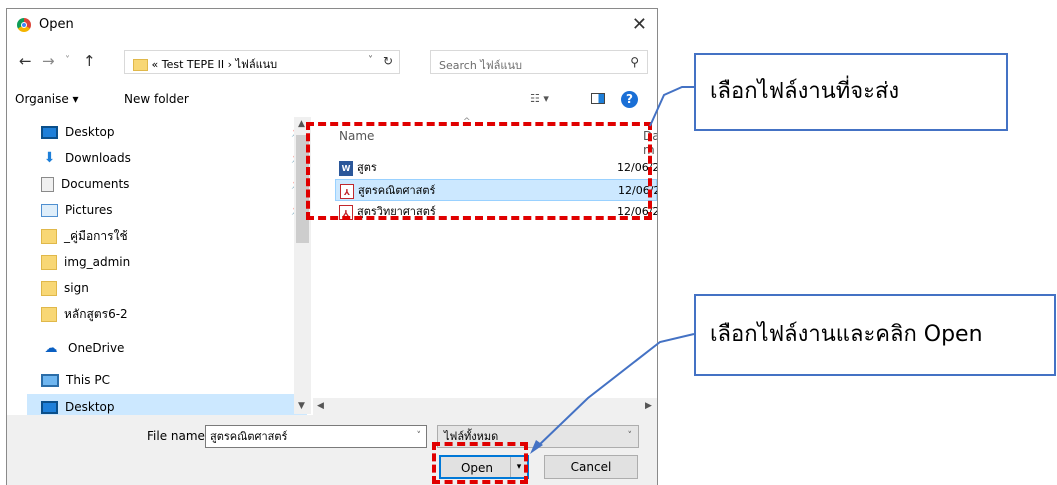 This screenshot has height=485, width=1057. What do you see at coordinates (875, 335) in the screenshot?
I see `callout-select-and-open: เลือกไฟล์งานและคลิก Open` at bounding box center [875, 335].